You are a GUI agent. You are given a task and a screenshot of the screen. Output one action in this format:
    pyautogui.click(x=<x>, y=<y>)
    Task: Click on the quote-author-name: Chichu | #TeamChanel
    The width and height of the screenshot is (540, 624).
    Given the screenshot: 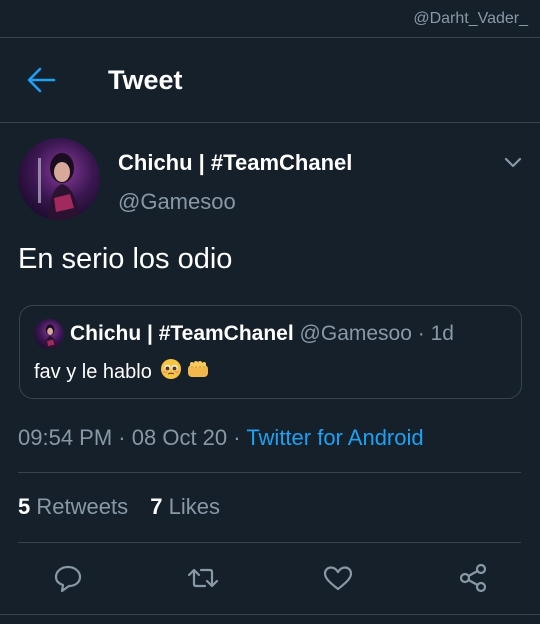 What is the action you would take?
    pyautogui.click(x=182, y=333)
    